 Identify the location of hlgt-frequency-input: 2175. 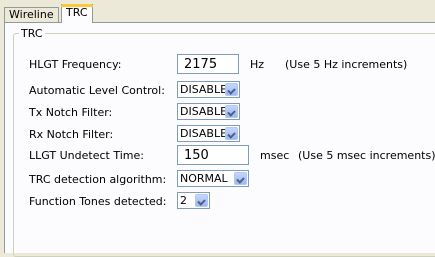
(208, 64).